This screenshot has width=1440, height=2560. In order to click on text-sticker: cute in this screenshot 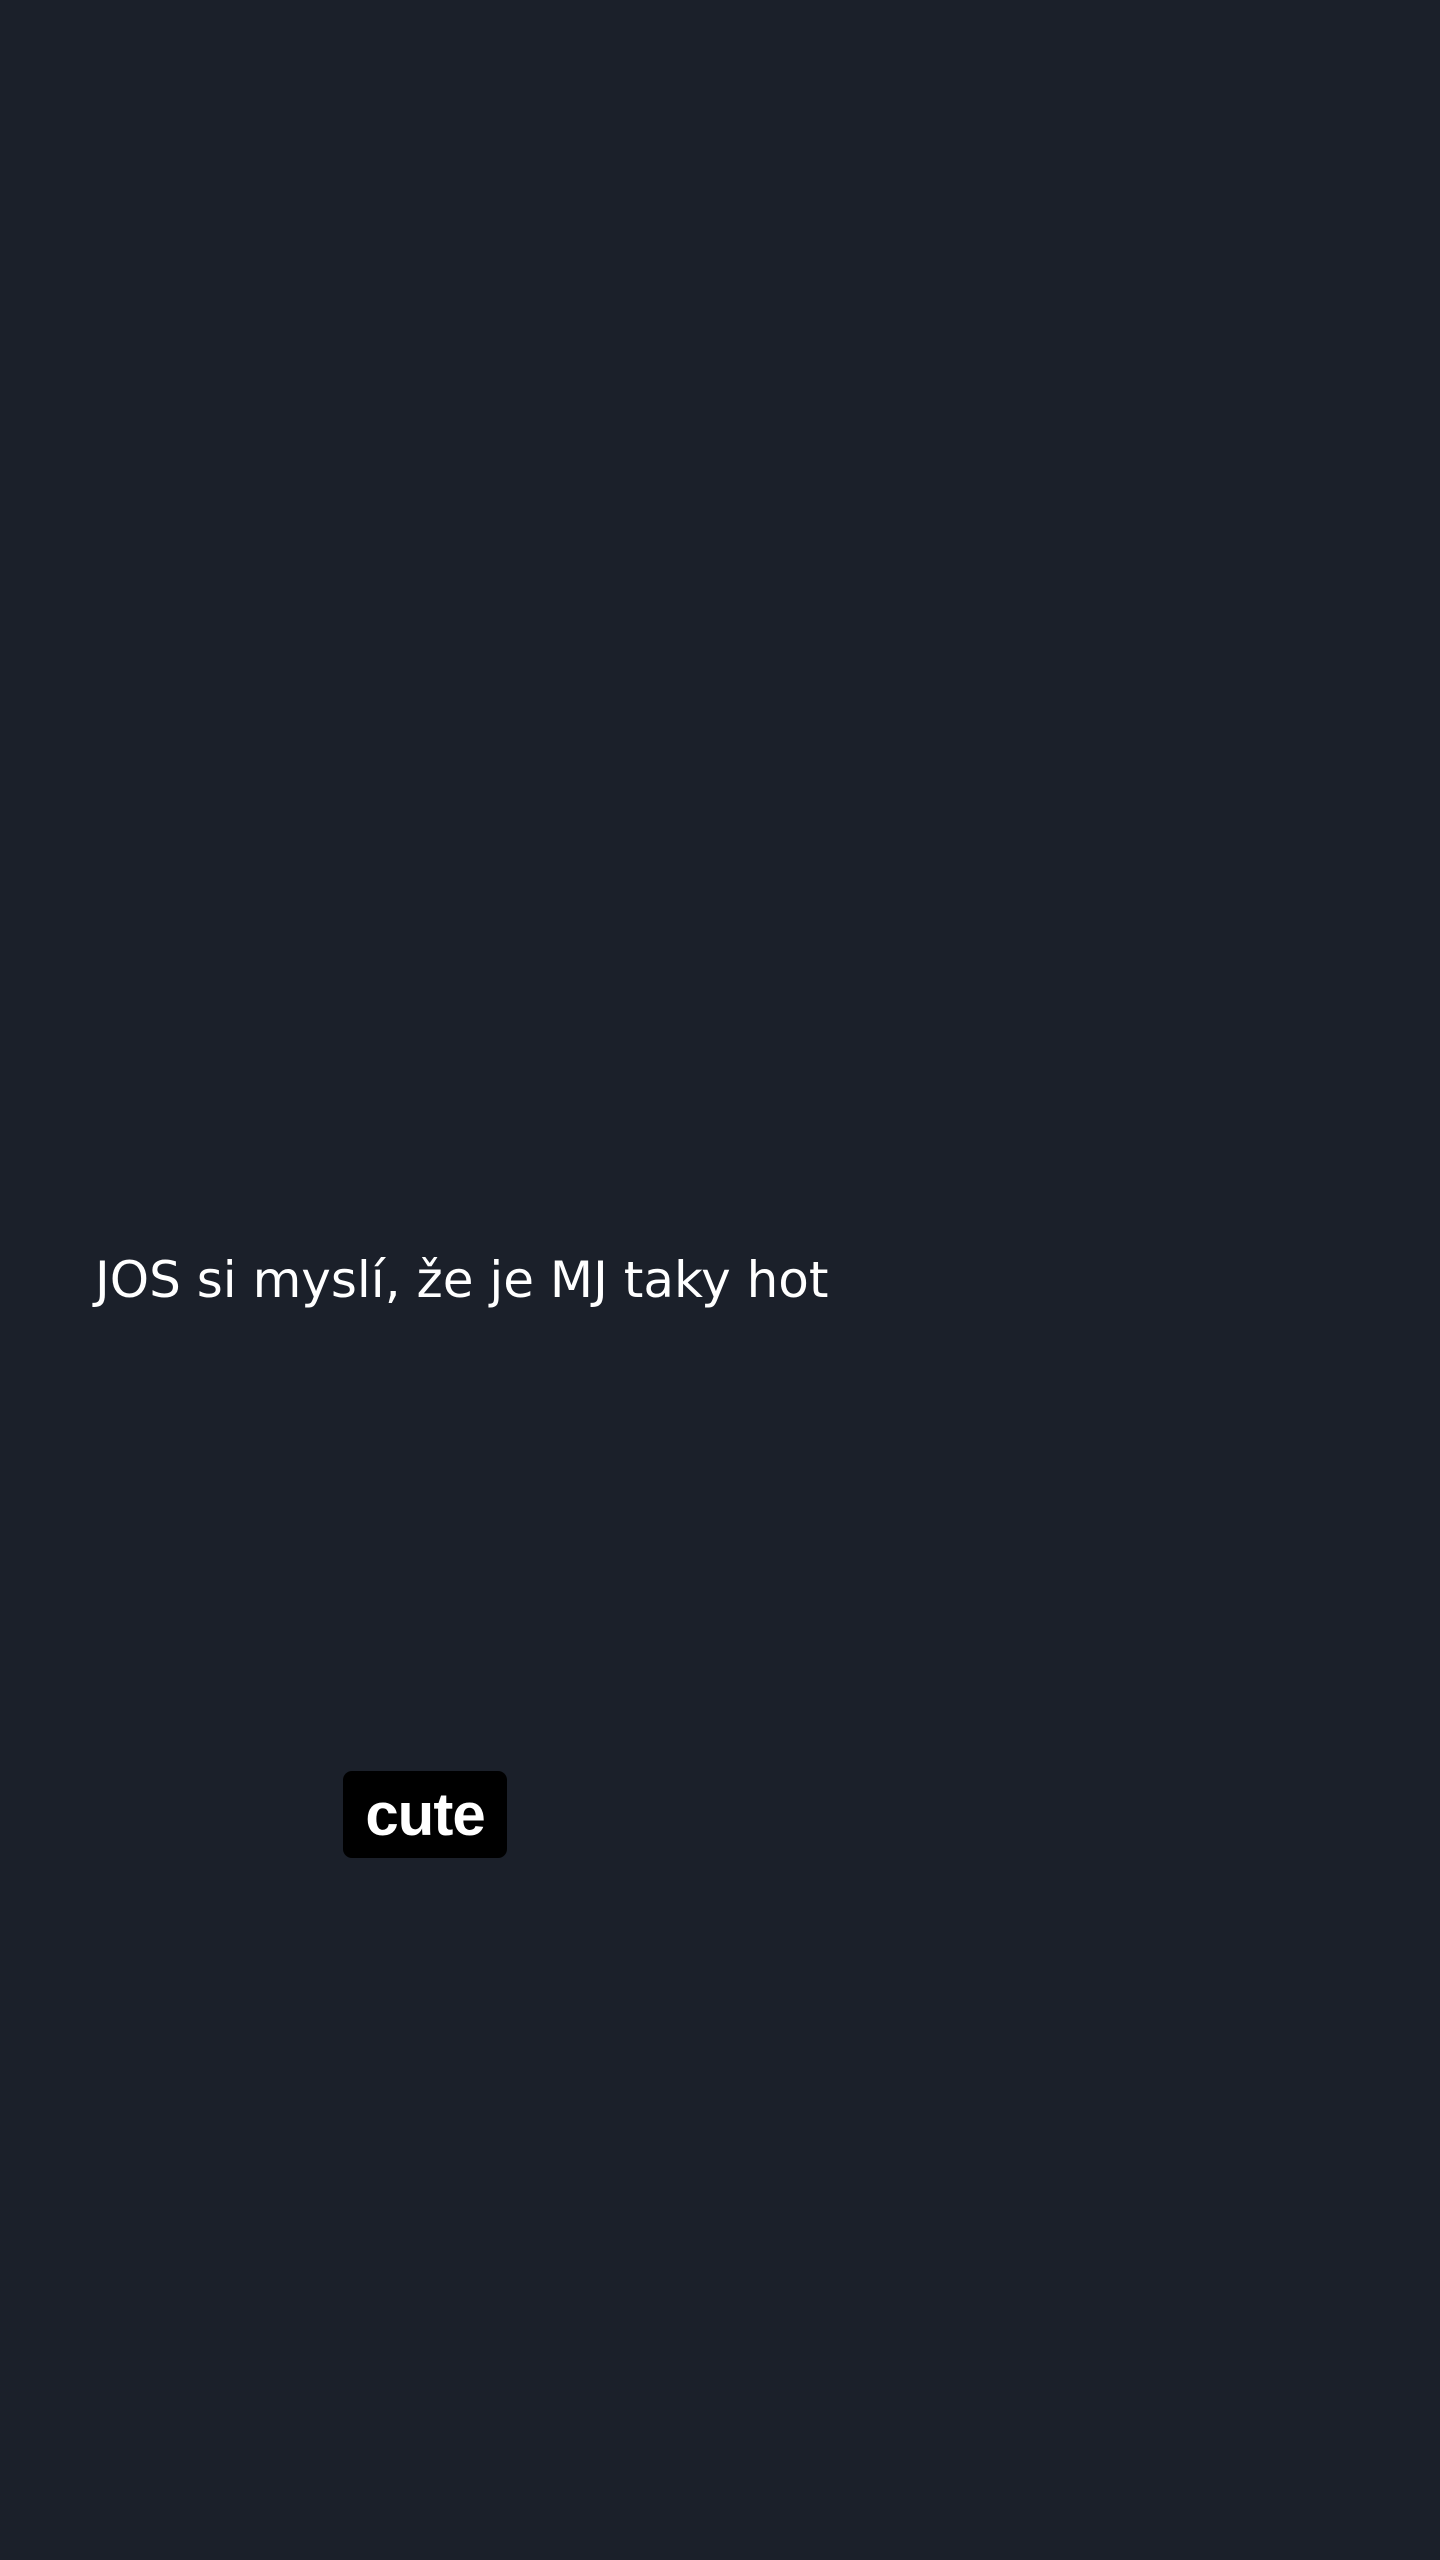, I will do `click(425, 1814)`.